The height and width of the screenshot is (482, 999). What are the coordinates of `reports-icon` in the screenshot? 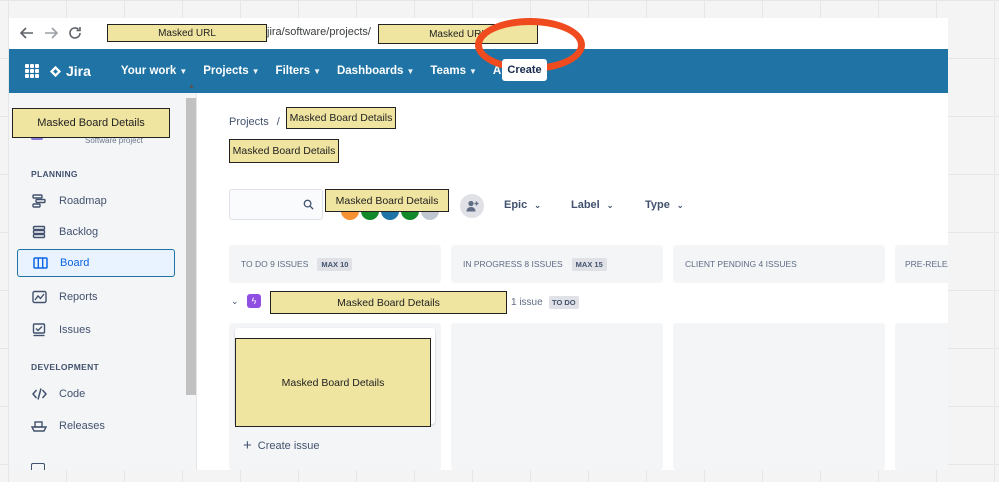 It's located at (39, 297).